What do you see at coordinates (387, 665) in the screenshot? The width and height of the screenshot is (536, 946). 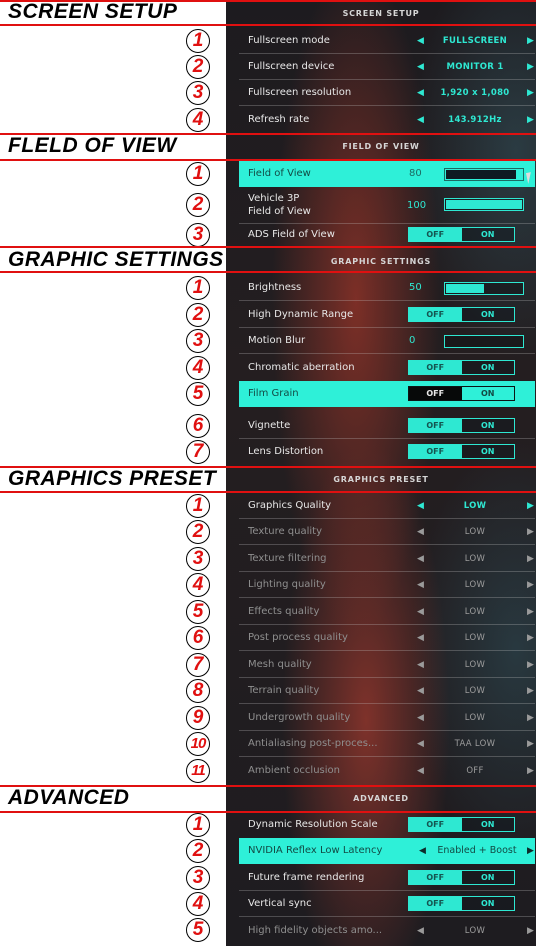 I see `setting-mesh-quality: Mesh quality ◀ LOW ▶` at bounding box center [387, 665].